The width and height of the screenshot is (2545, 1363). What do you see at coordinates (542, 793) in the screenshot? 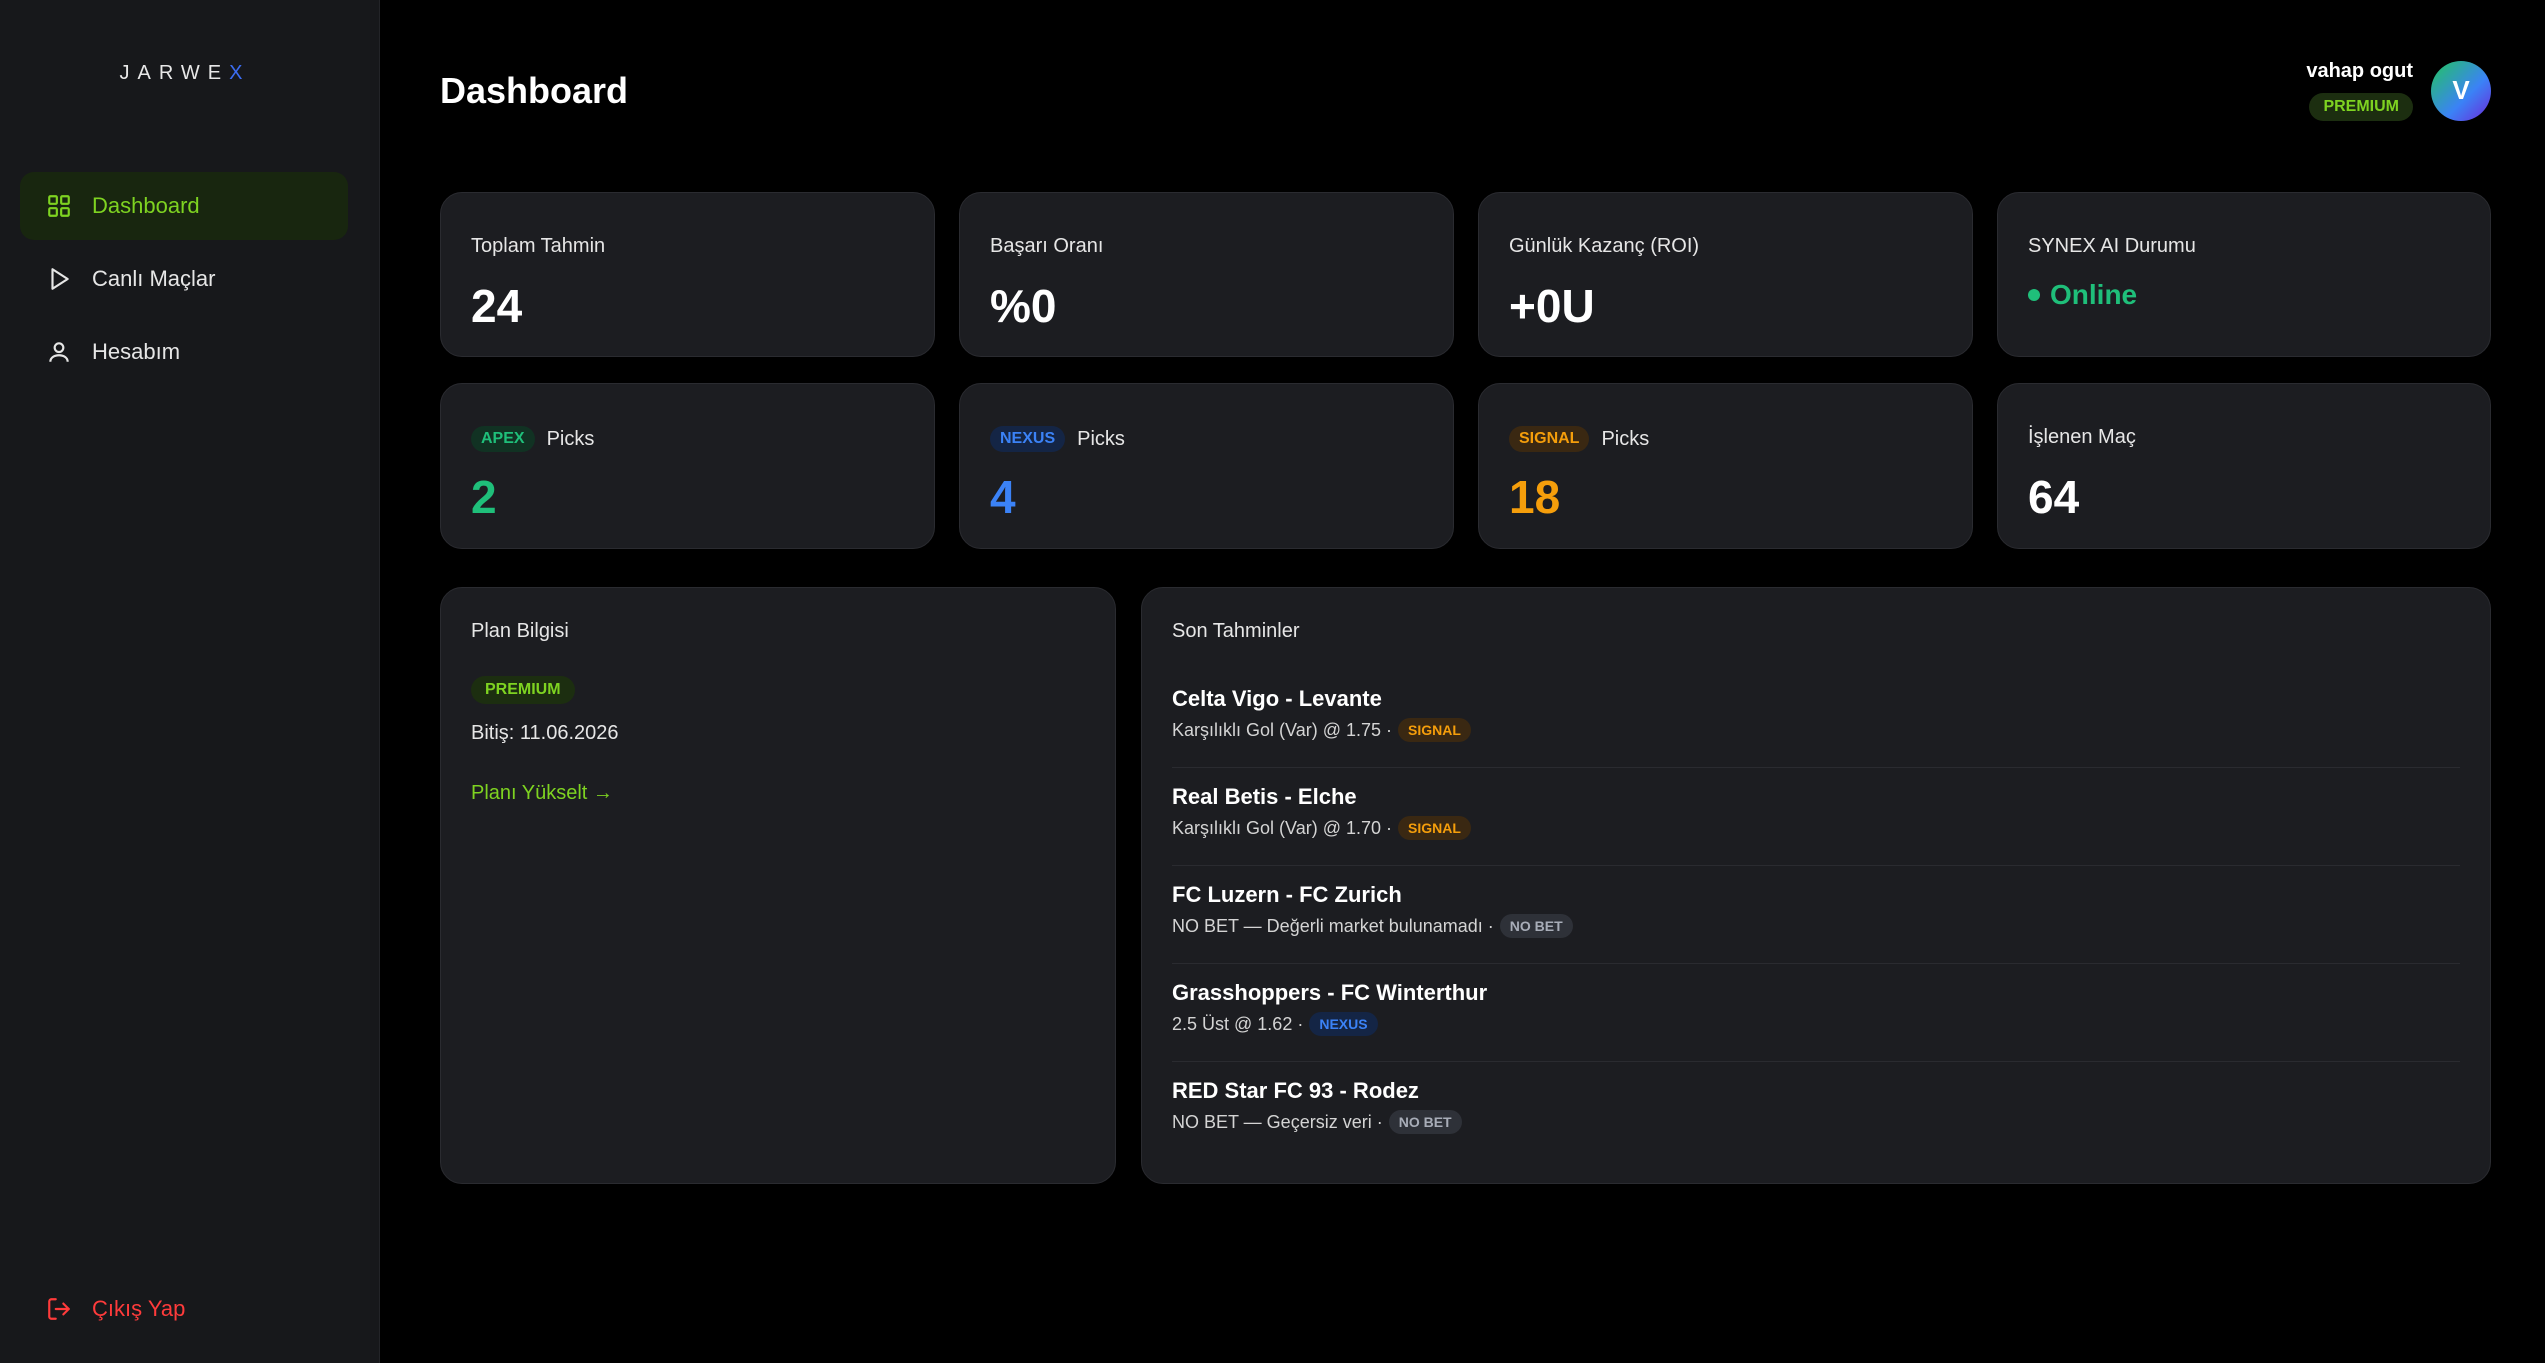
I see `upgrade-plan-link: Planı Yükselt →` at bounding box center [542, 793].